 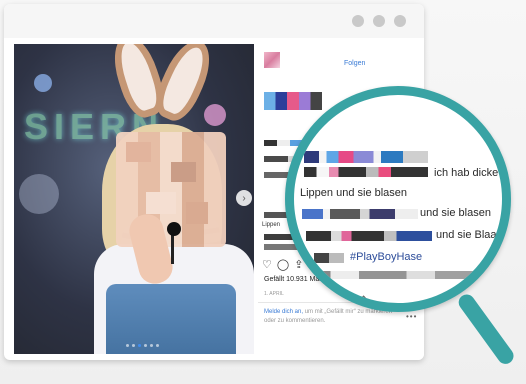 I want to click on caption-preview: Lippen, so click(x=271, y=225).